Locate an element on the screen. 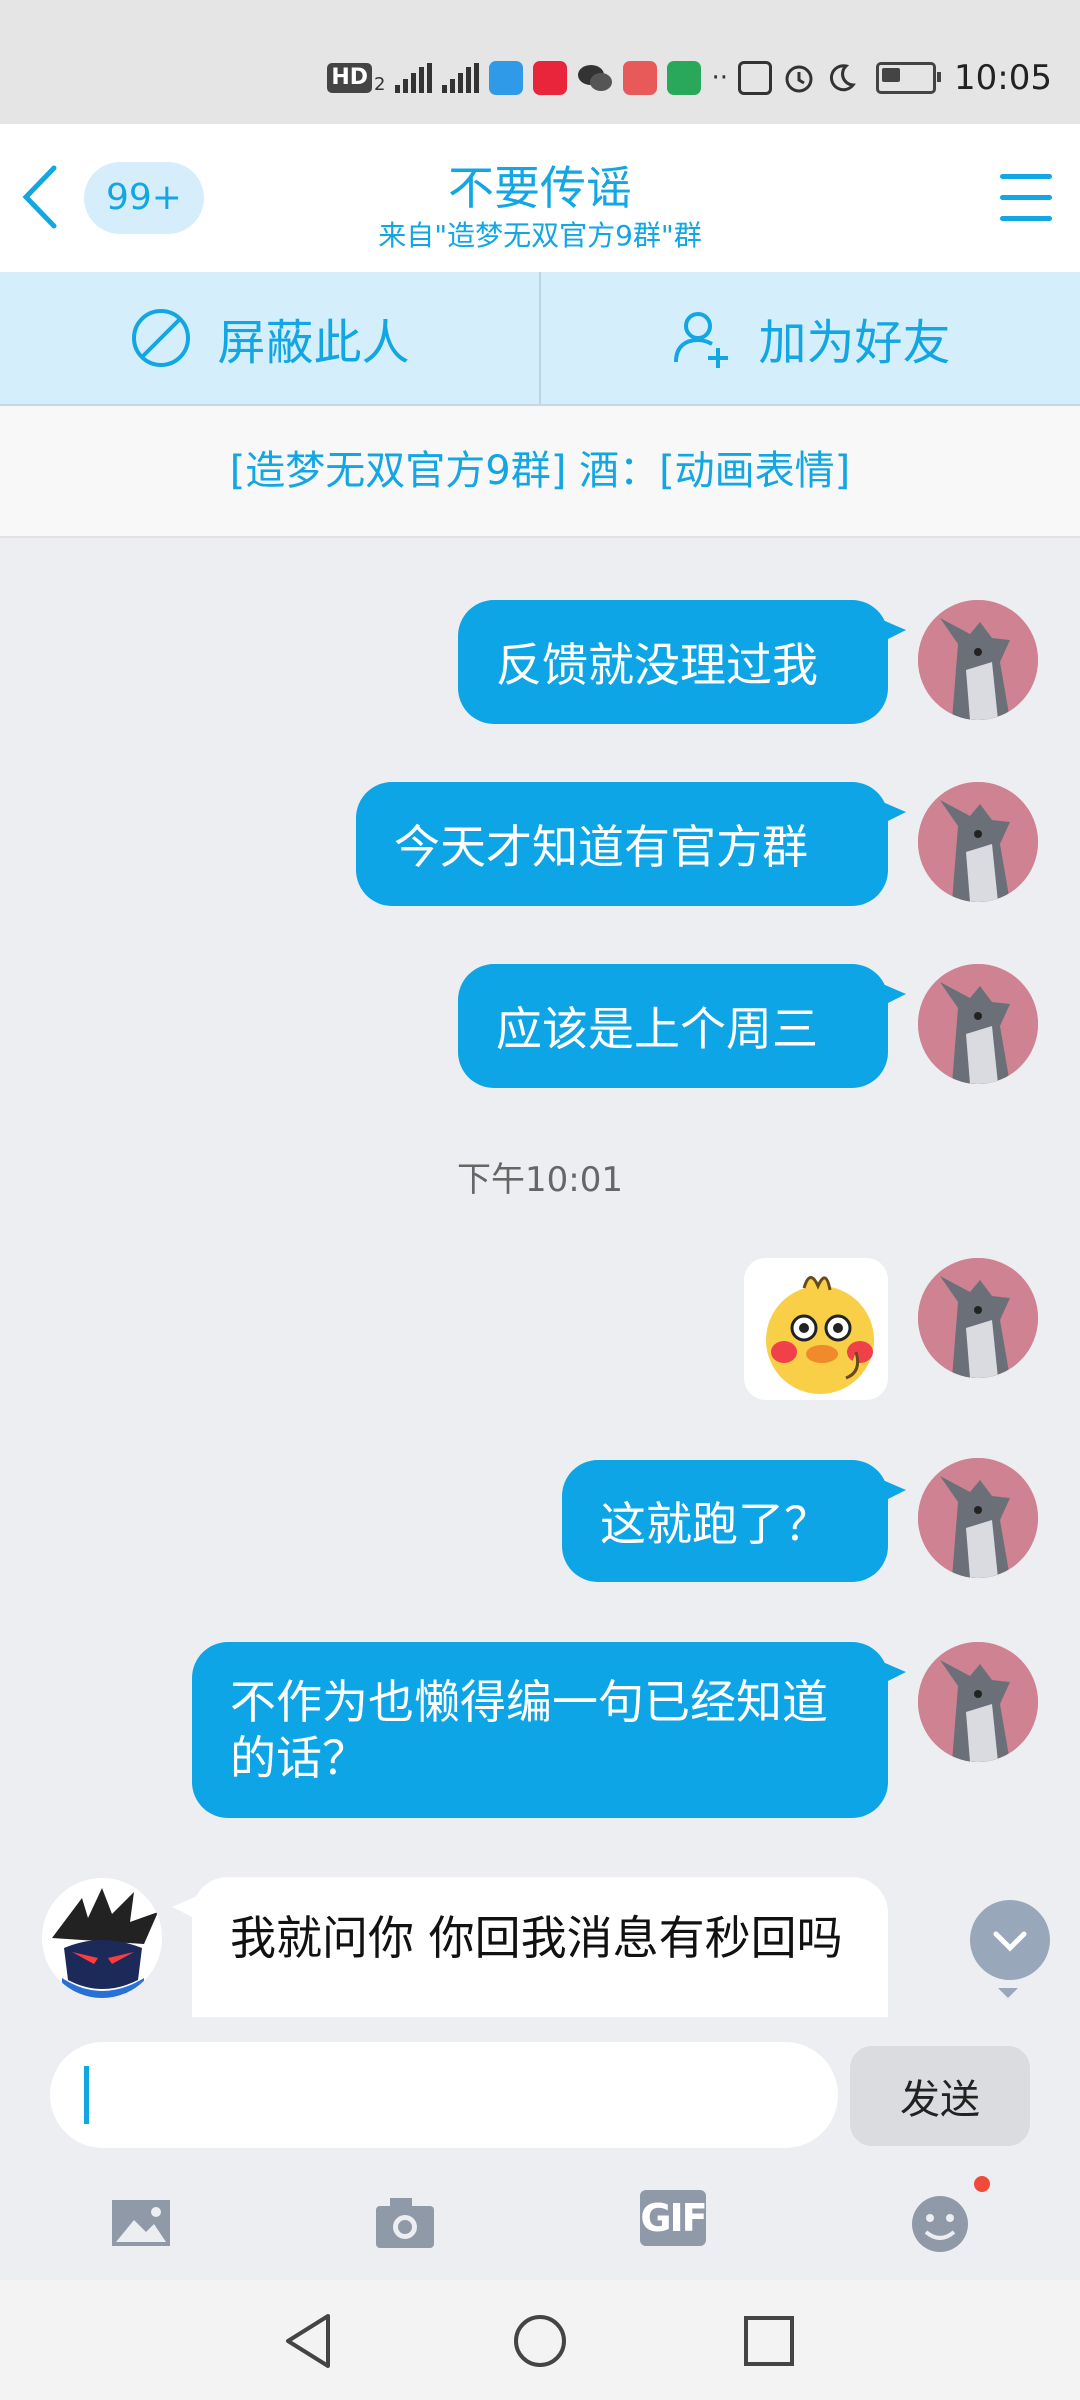  gif-icon: GIF is located at coordinates (674, 2218).